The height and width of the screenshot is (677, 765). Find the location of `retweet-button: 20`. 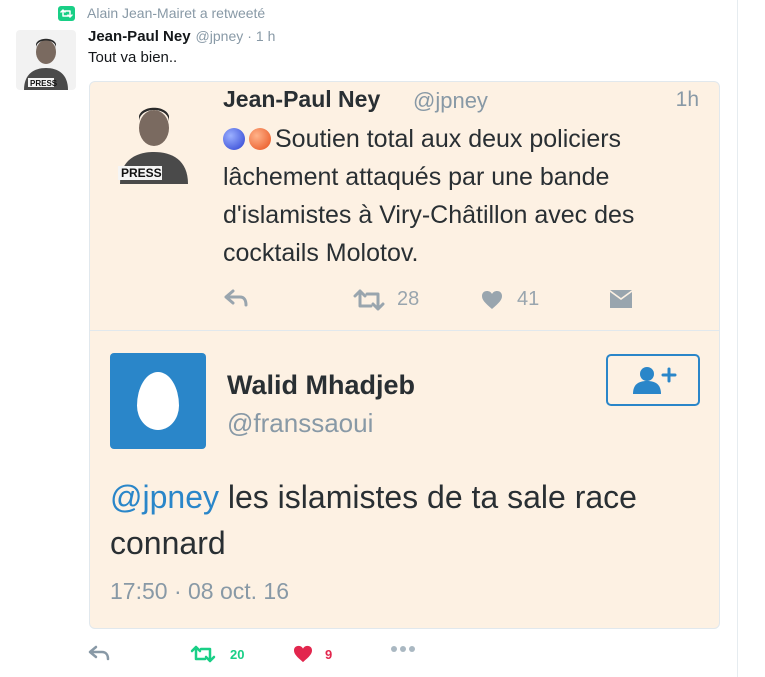

retweet-button: 20 is located at coordinates (217, 654).